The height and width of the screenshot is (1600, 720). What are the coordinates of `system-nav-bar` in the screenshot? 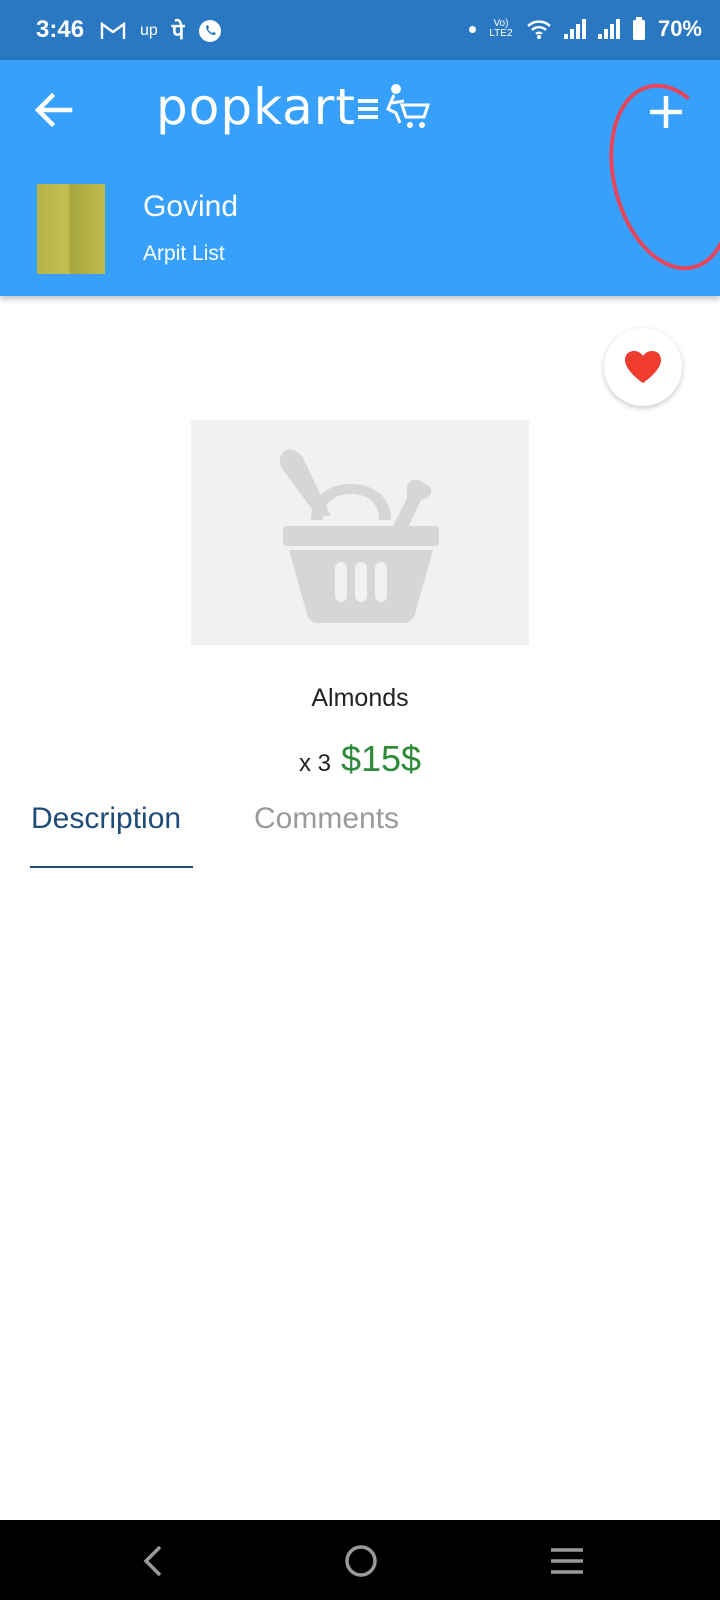 It's located at (360, 1560).